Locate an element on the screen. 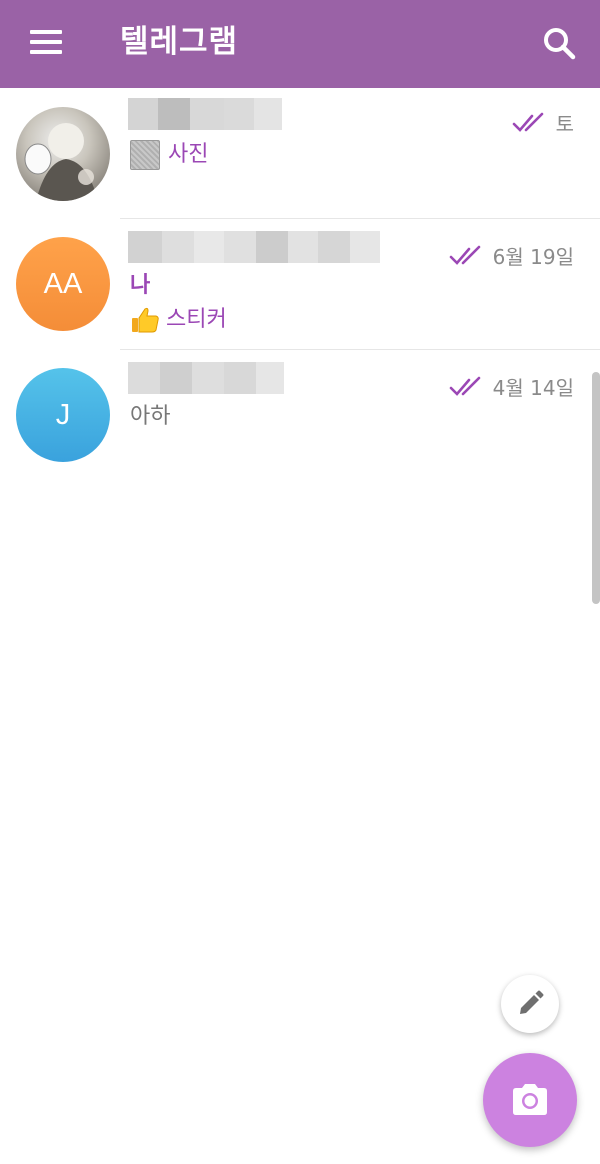 The width and height of the screenshot is (600, 1164). avatar is located at coordinates (63, 154).